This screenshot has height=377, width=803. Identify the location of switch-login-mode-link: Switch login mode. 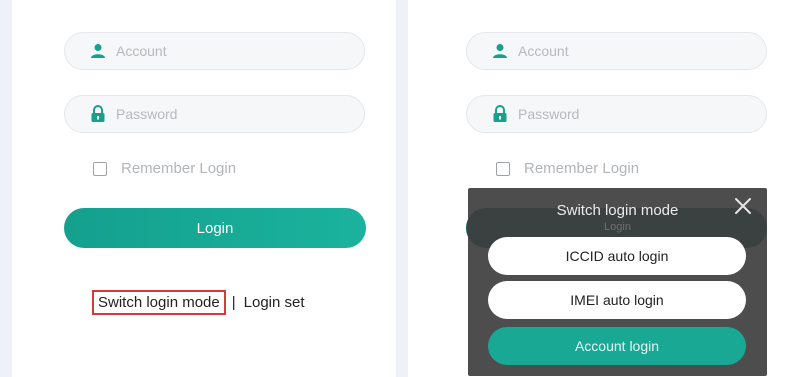
(159, 302).